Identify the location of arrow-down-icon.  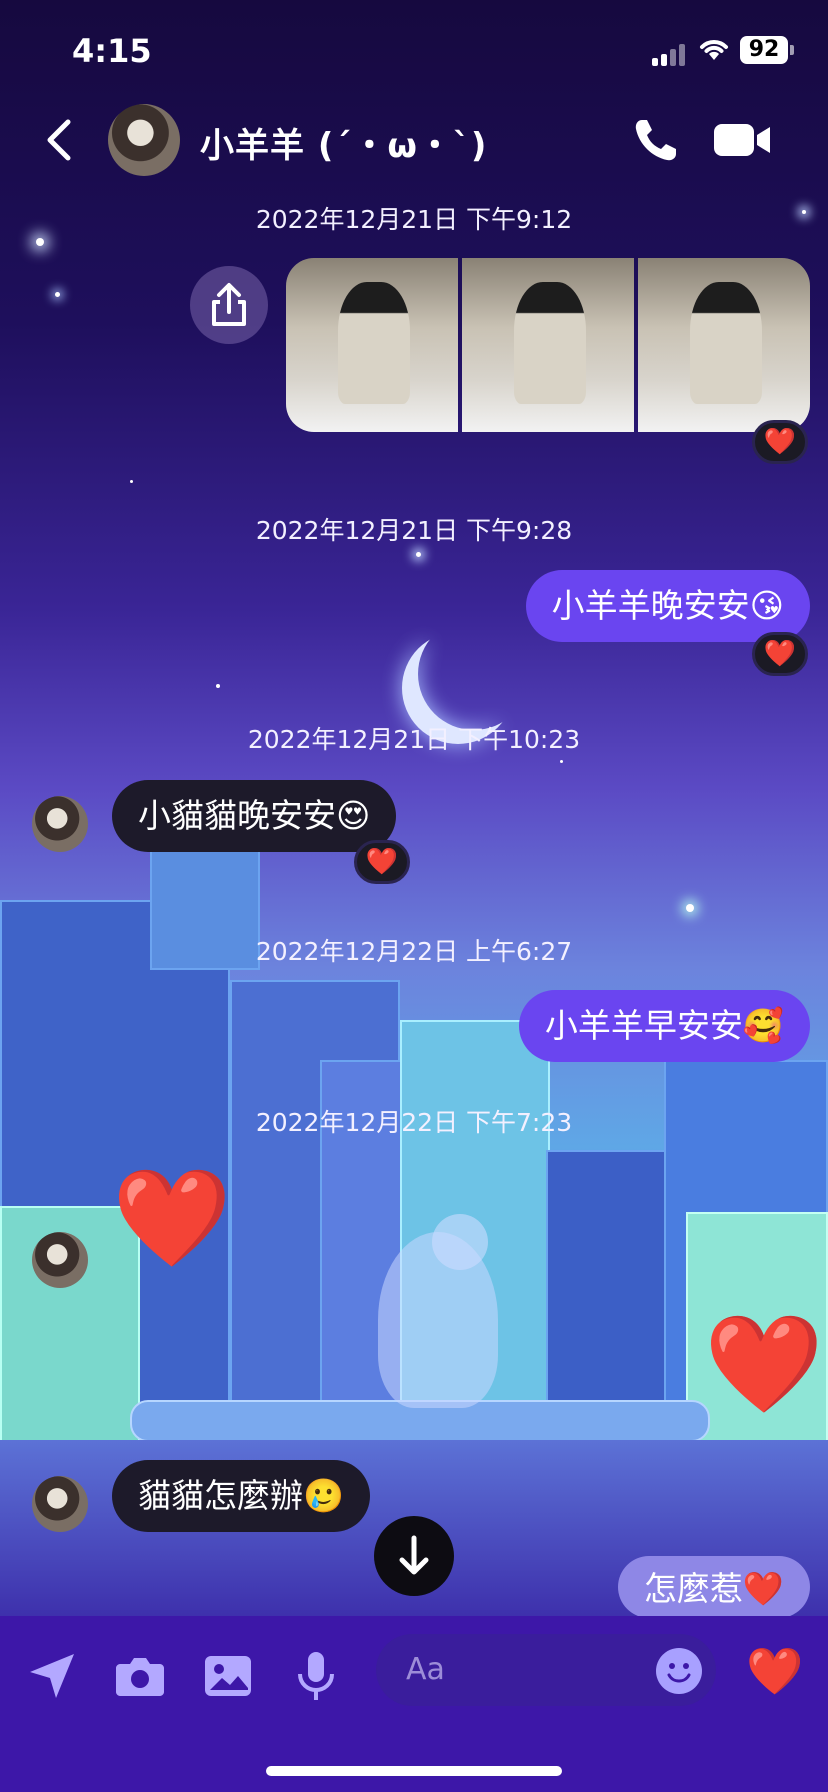
(414, 1555).